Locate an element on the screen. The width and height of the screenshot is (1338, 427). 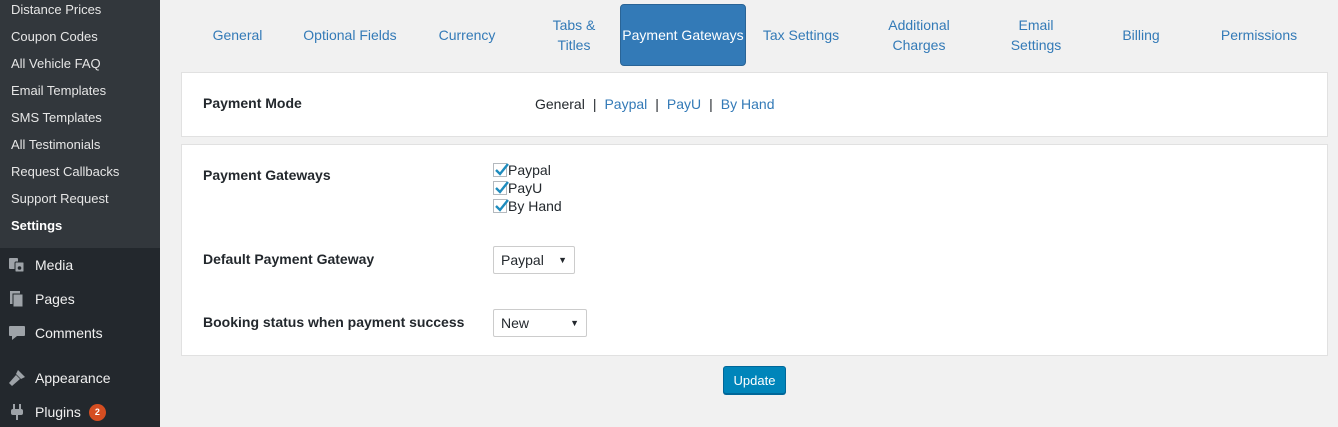
menu-item-label: Comments is located at coordinates (69, 333).